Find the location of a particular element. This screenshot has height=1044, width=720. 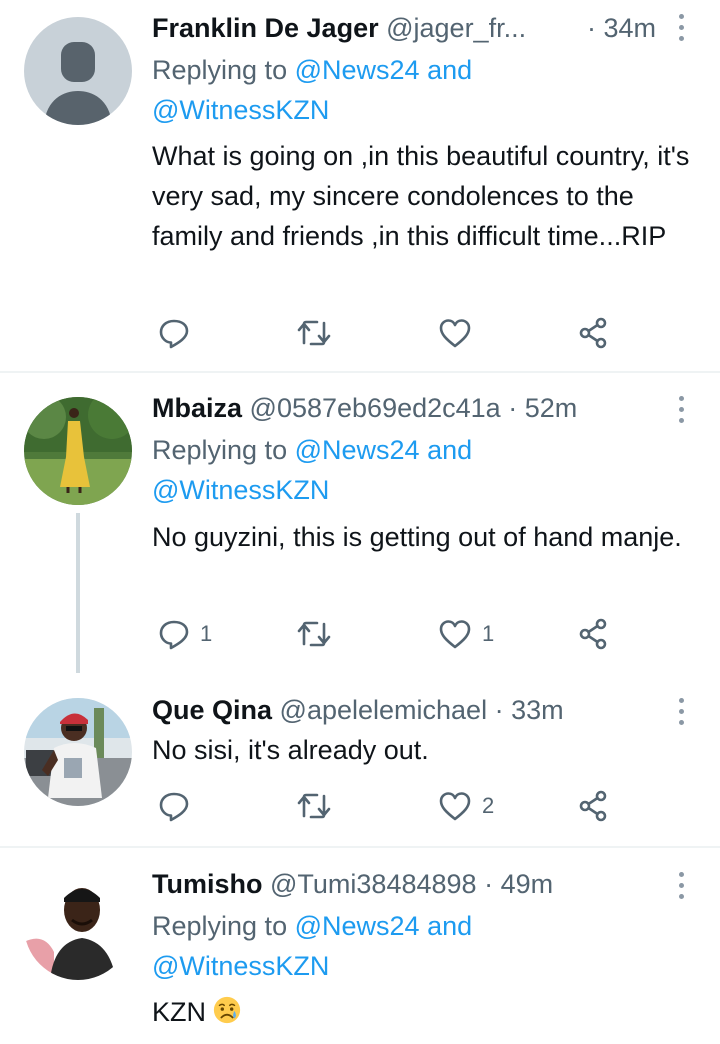

thread-line is located at coordinates (78, 593).